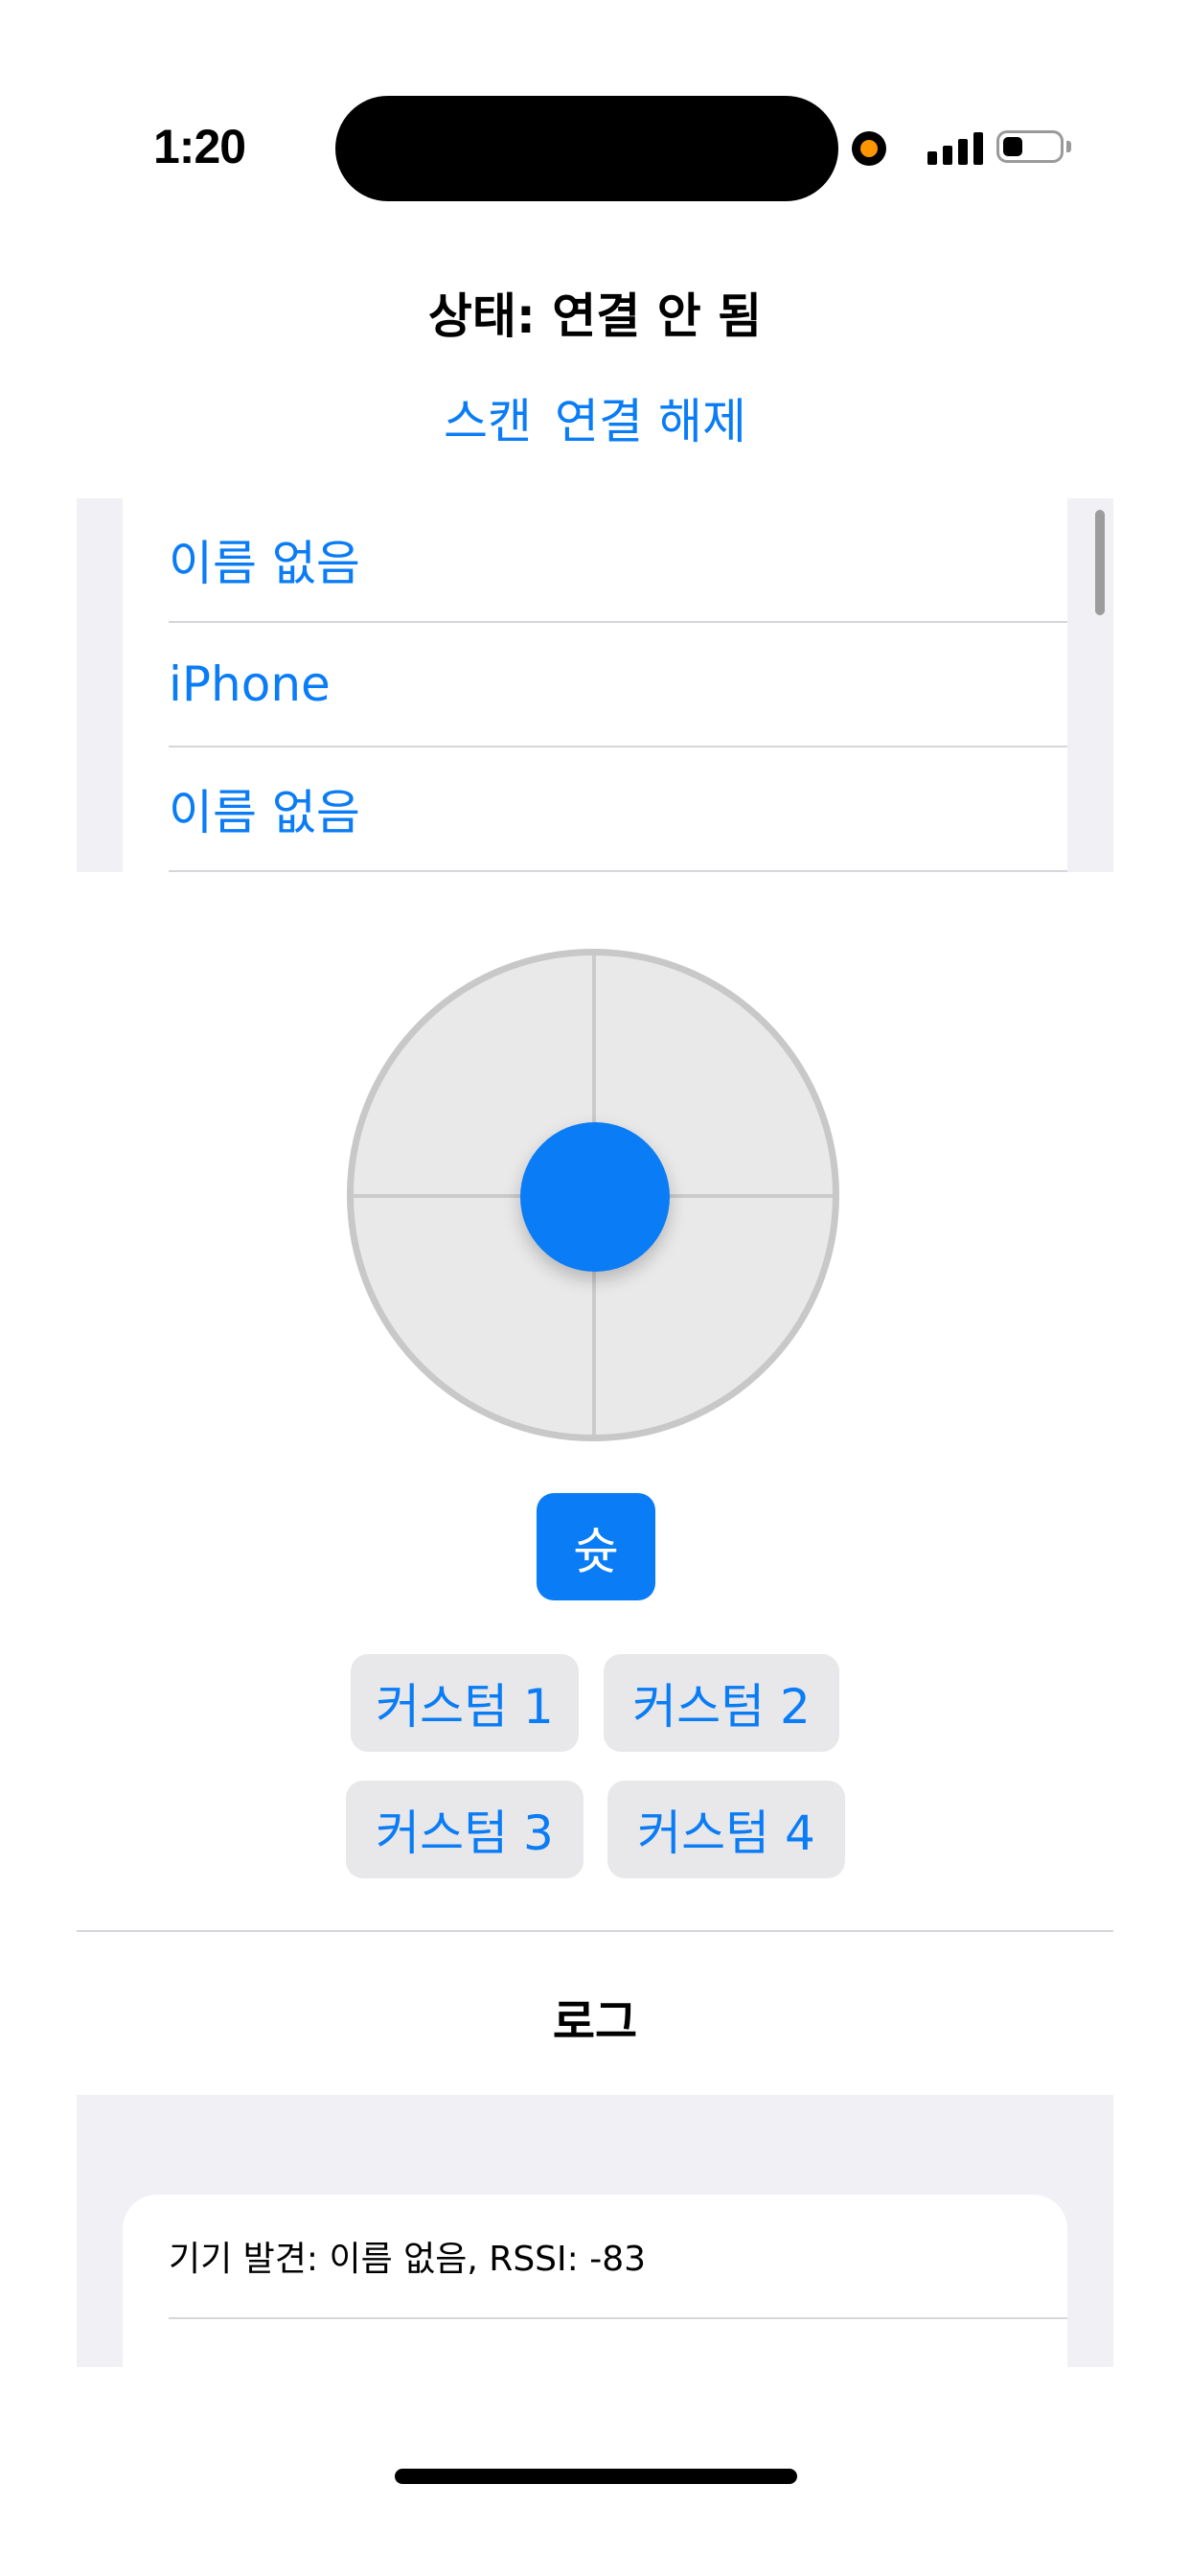 The width and height of the screenshot is (1190, 2576). I want to click on joystick-knob, so click(595, 1197).